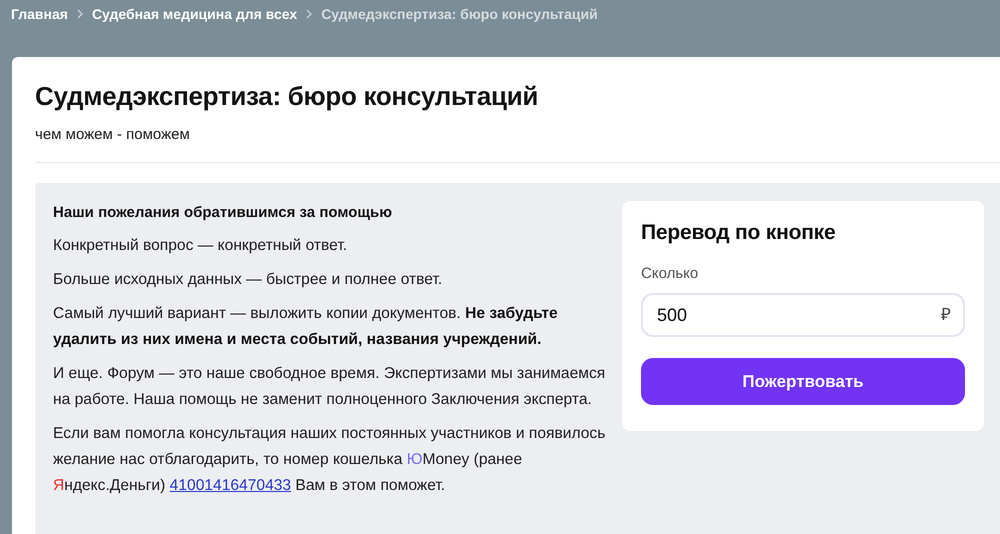 The width and height of the screenshot is (1000, 534). Describe the element at coordinates (200, 246) in the screenshot. I see `notice-paragraph: Конкретный вопрос — конкретный ответ.` at that location.